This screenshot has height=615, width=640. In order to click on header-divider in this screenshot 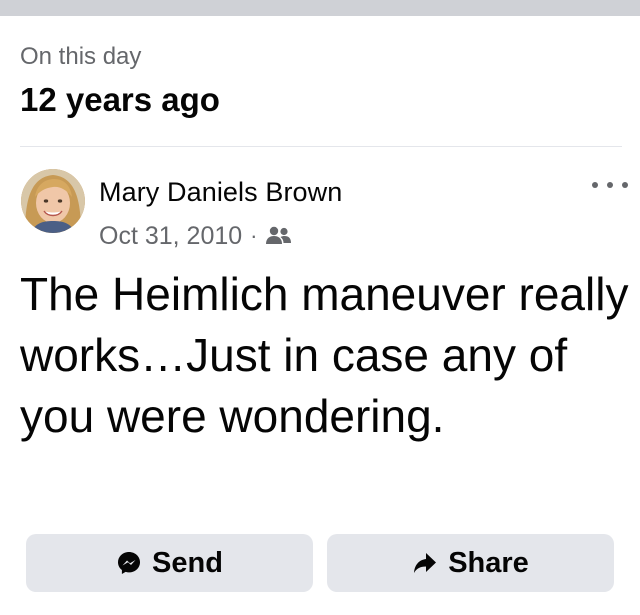, I will do `click(321, 146)`.